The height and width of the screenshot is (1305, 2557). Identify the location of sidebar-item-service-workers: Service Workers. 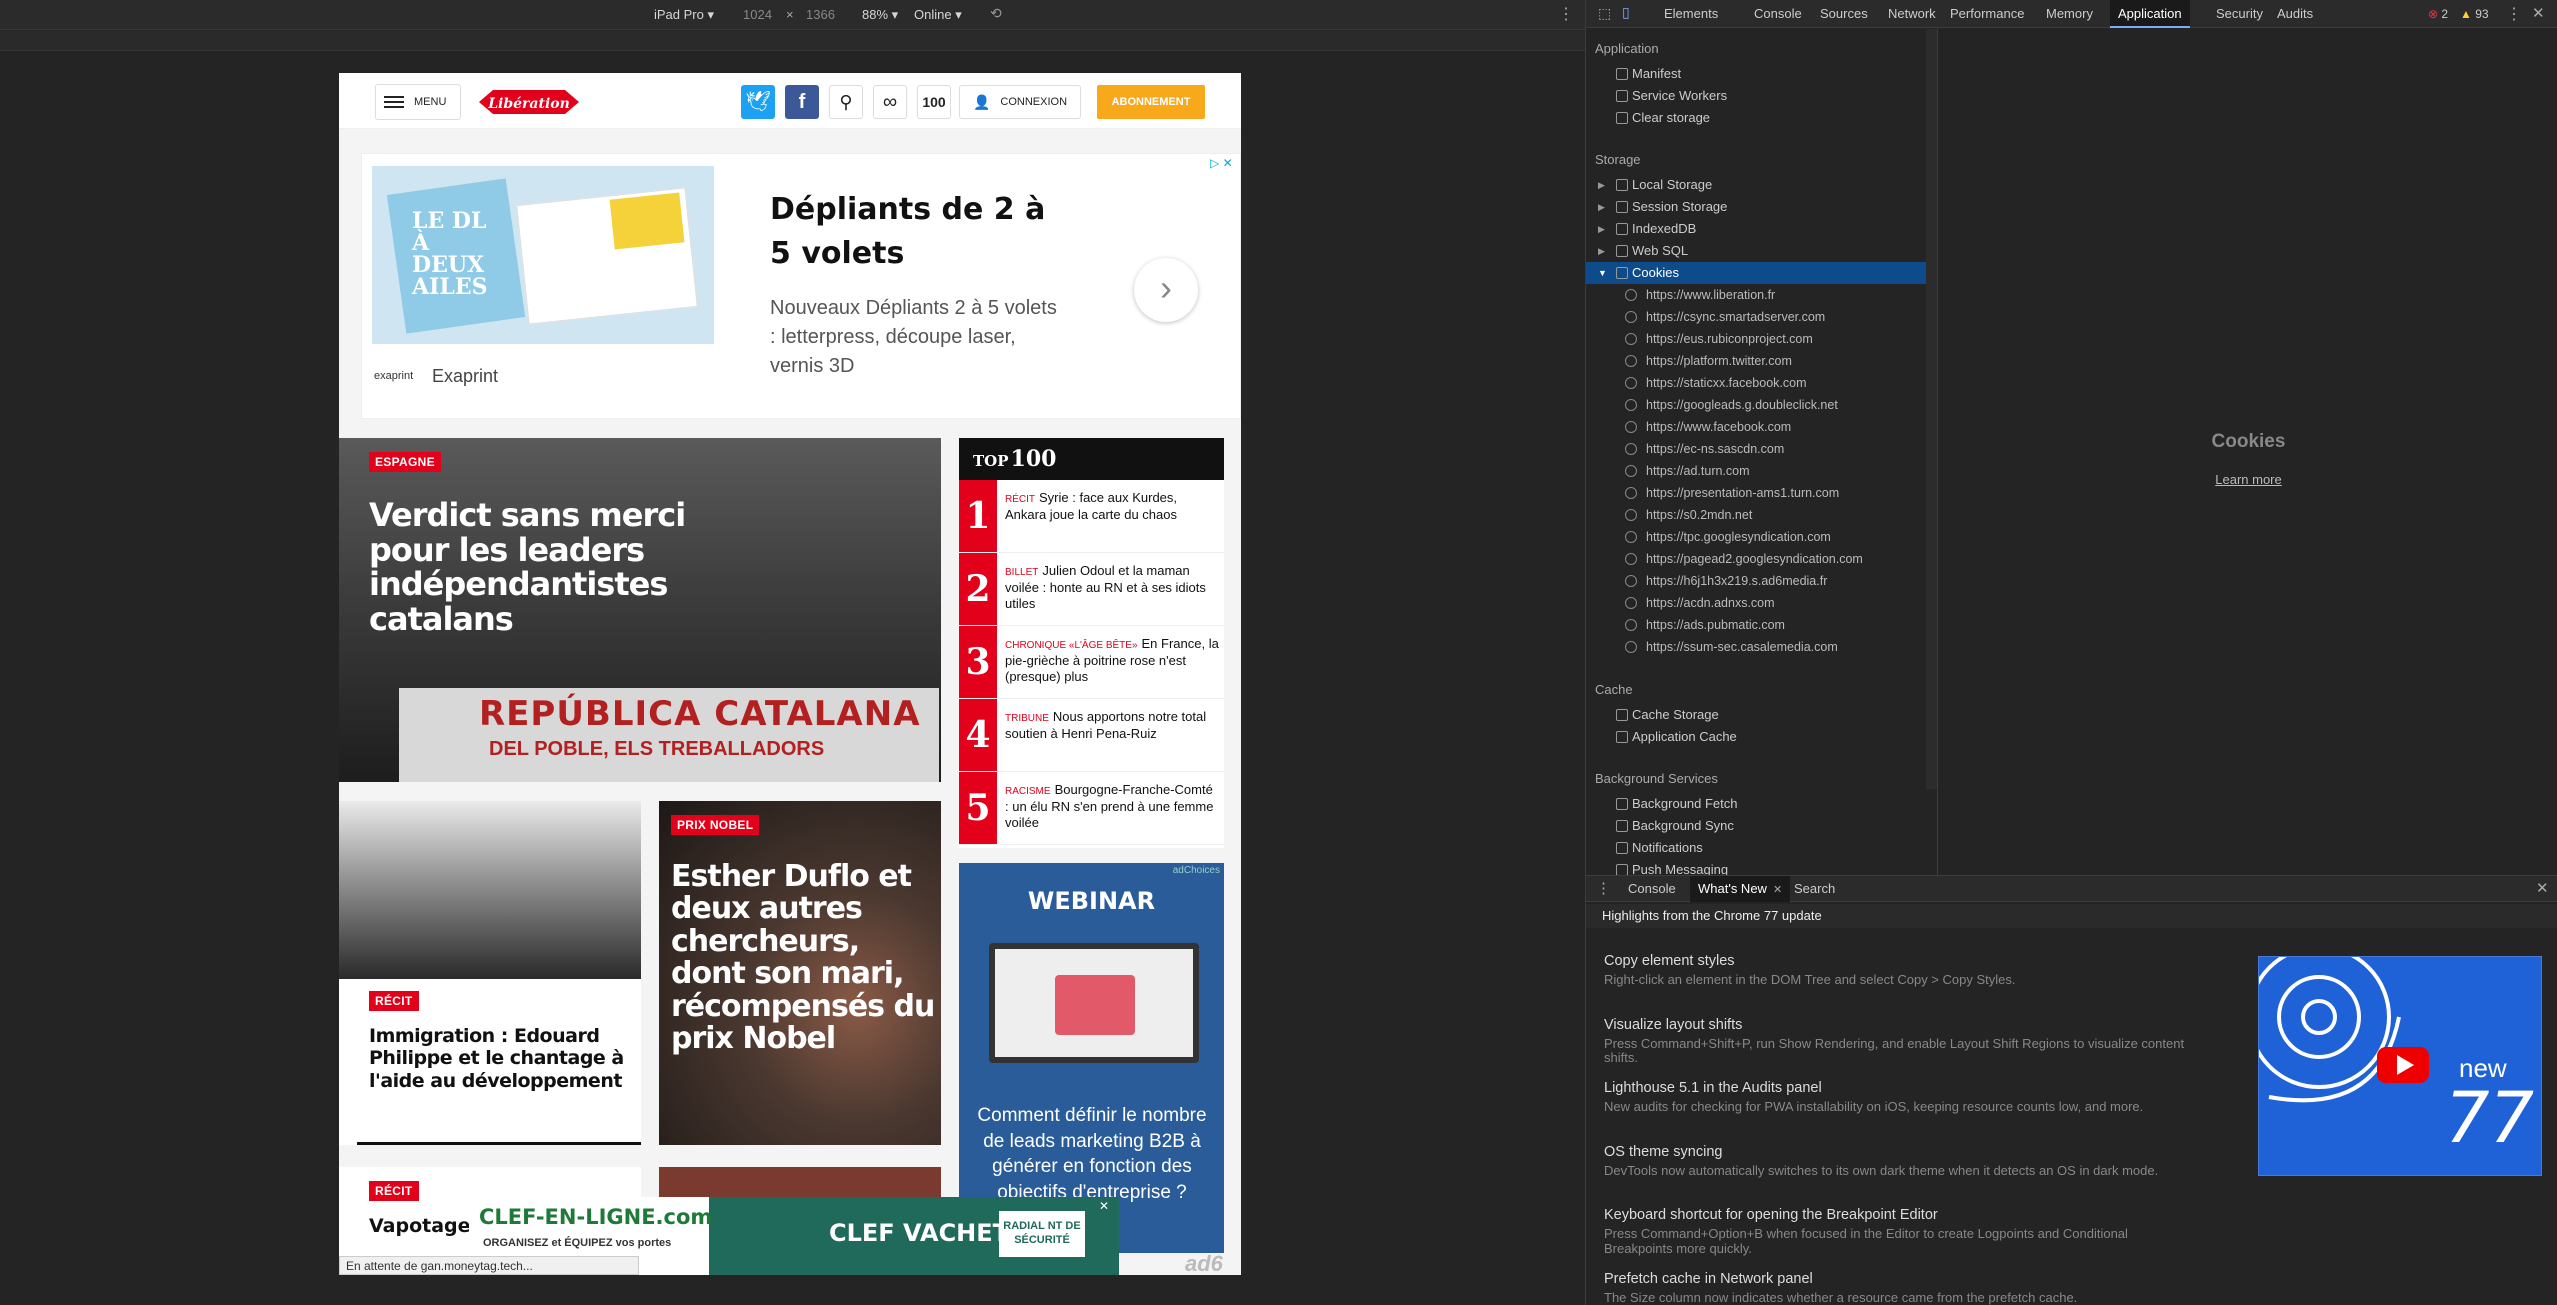
(1756, 96).